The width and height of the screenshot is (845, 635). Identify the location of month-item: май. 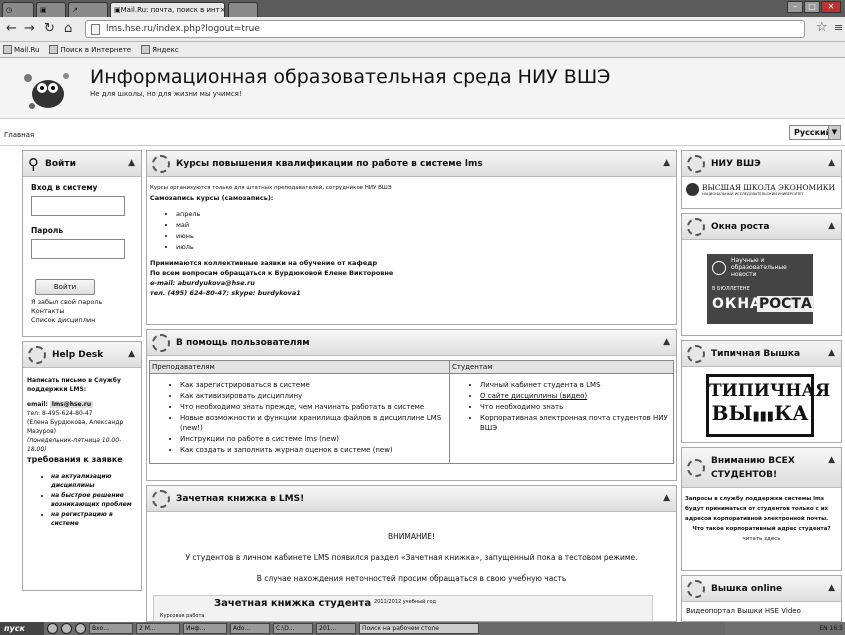
(424, 225).